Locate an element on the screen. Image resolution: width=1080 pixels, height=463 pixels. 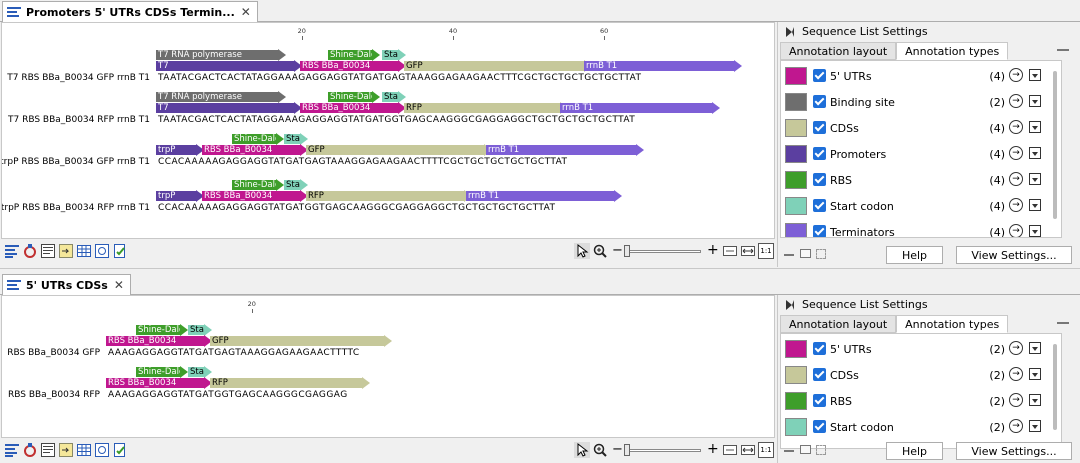
sequence-name: trpP RBS BBa_B0034 RFP rrnB T1 is located at coordinates (76, 208).